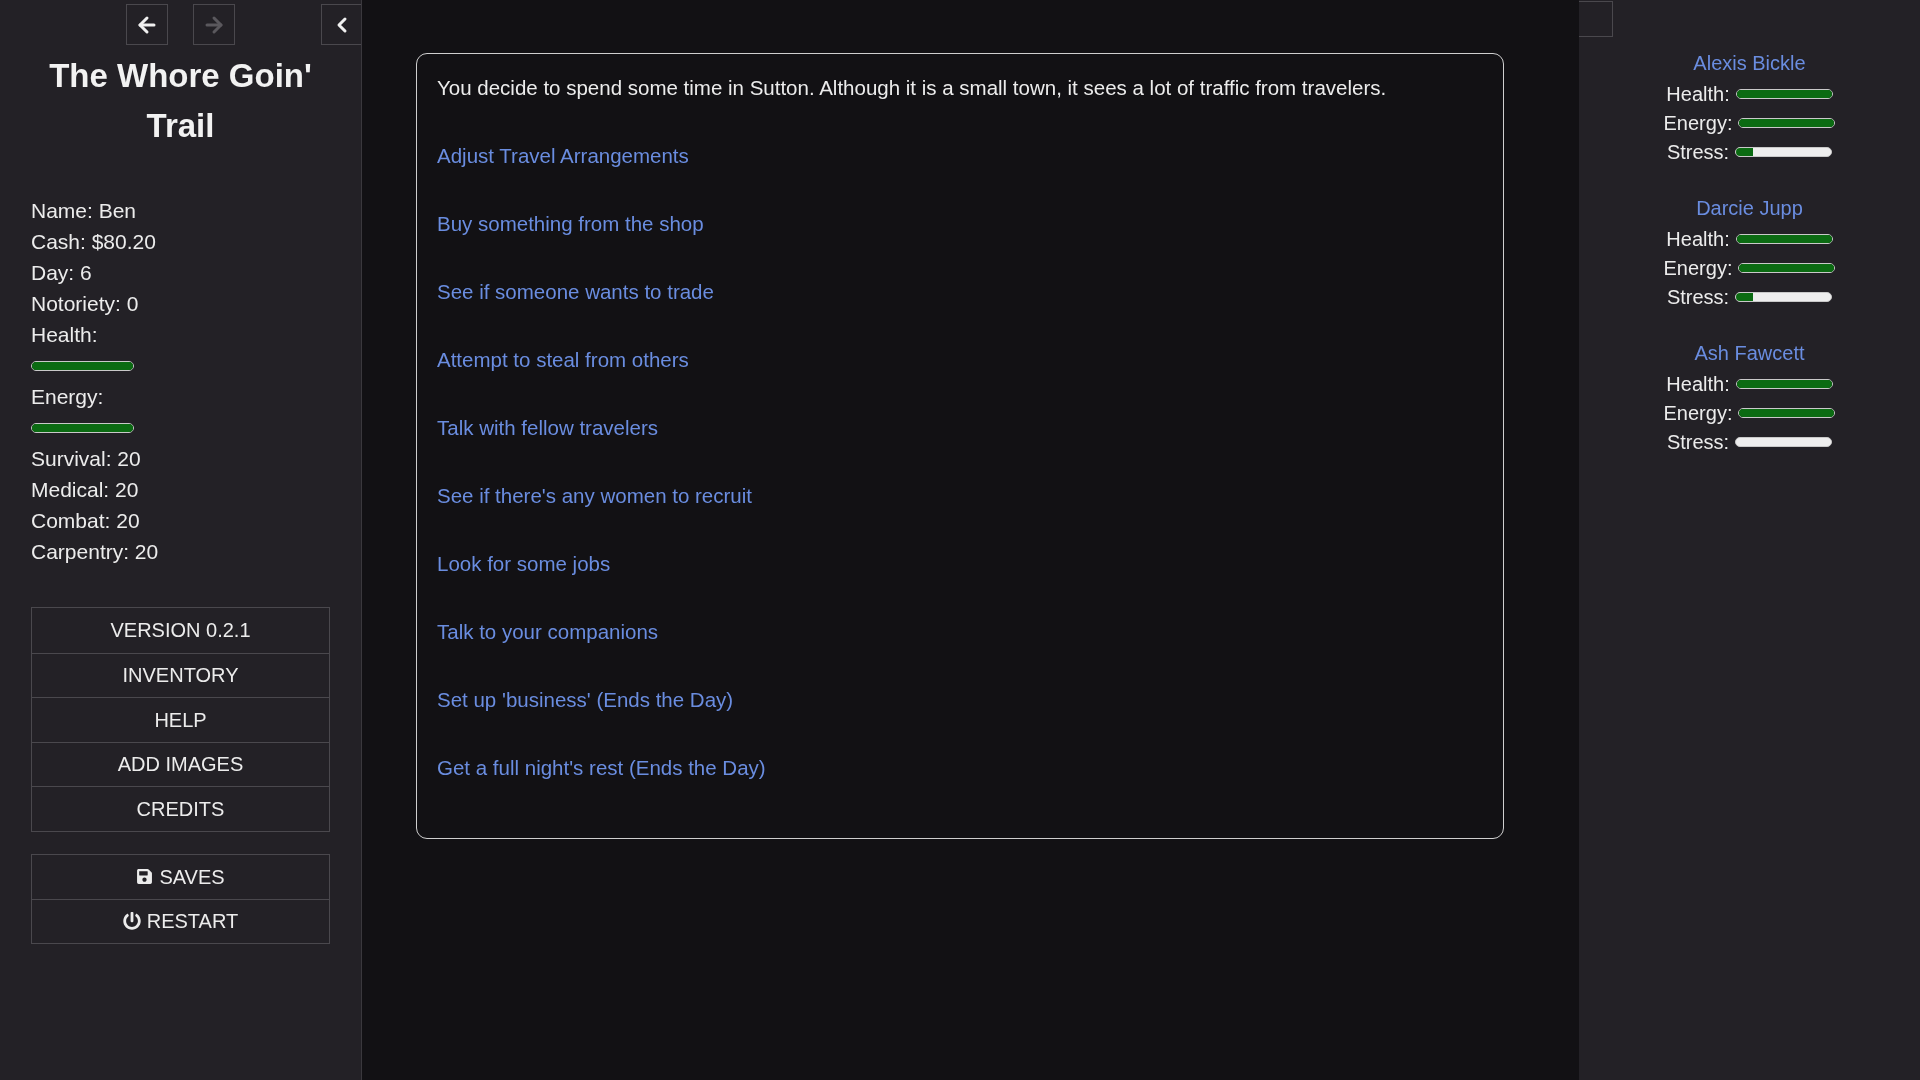 Image resolution: width=1920 pixels, height=1080 pixels. I want to click on stat-text: Combat: 20, so click(85, 521).